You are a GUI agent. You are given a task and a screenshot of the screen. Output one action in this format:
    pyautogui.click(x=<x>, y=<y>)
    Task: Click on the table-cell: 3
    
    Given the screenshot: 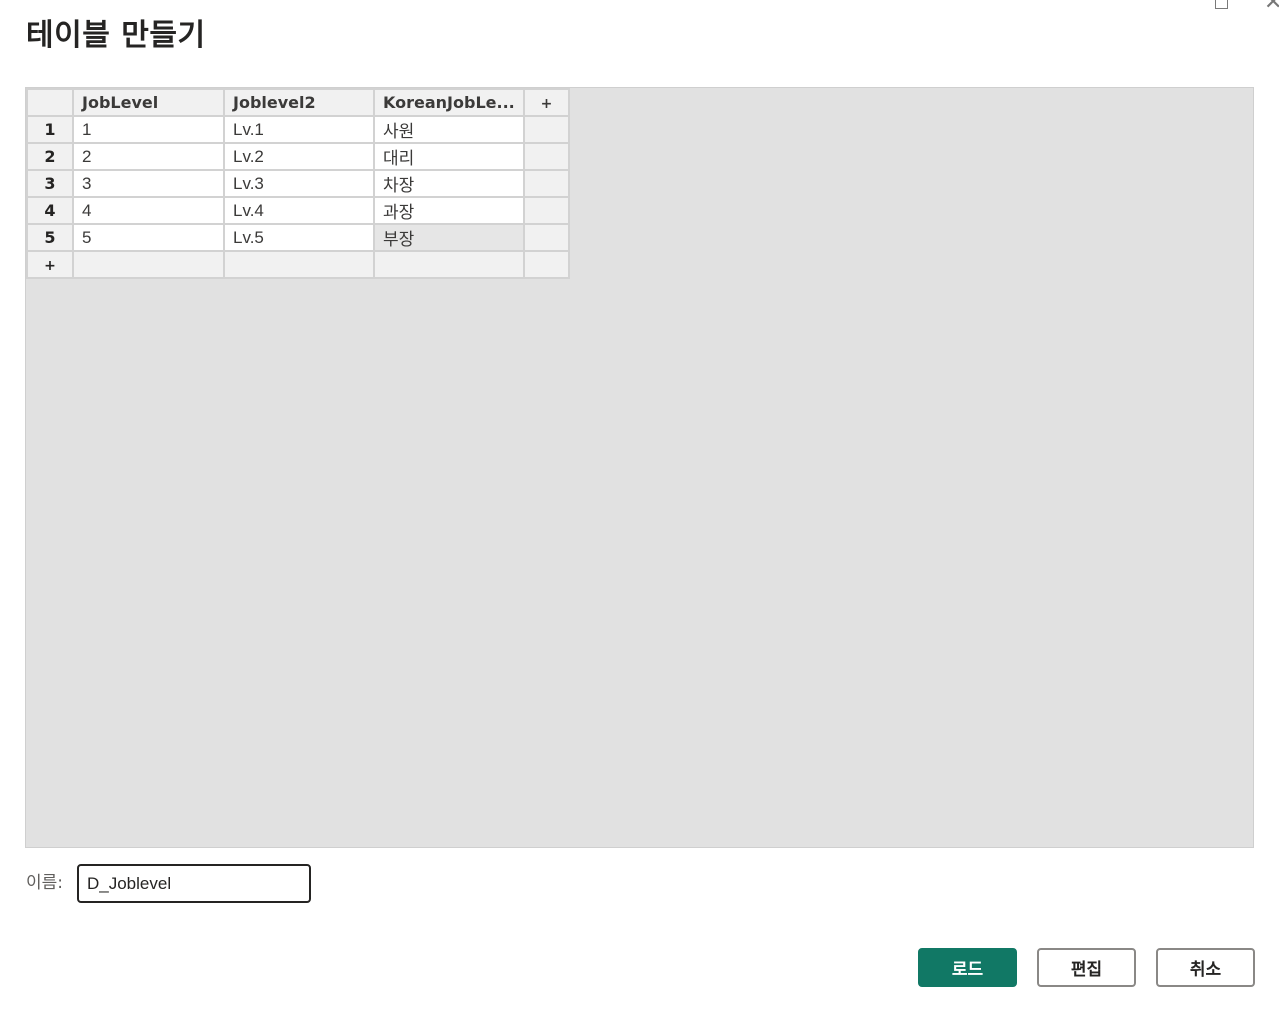 What is the action you would take?
    pyautogui.click(x=148, y=183)
    